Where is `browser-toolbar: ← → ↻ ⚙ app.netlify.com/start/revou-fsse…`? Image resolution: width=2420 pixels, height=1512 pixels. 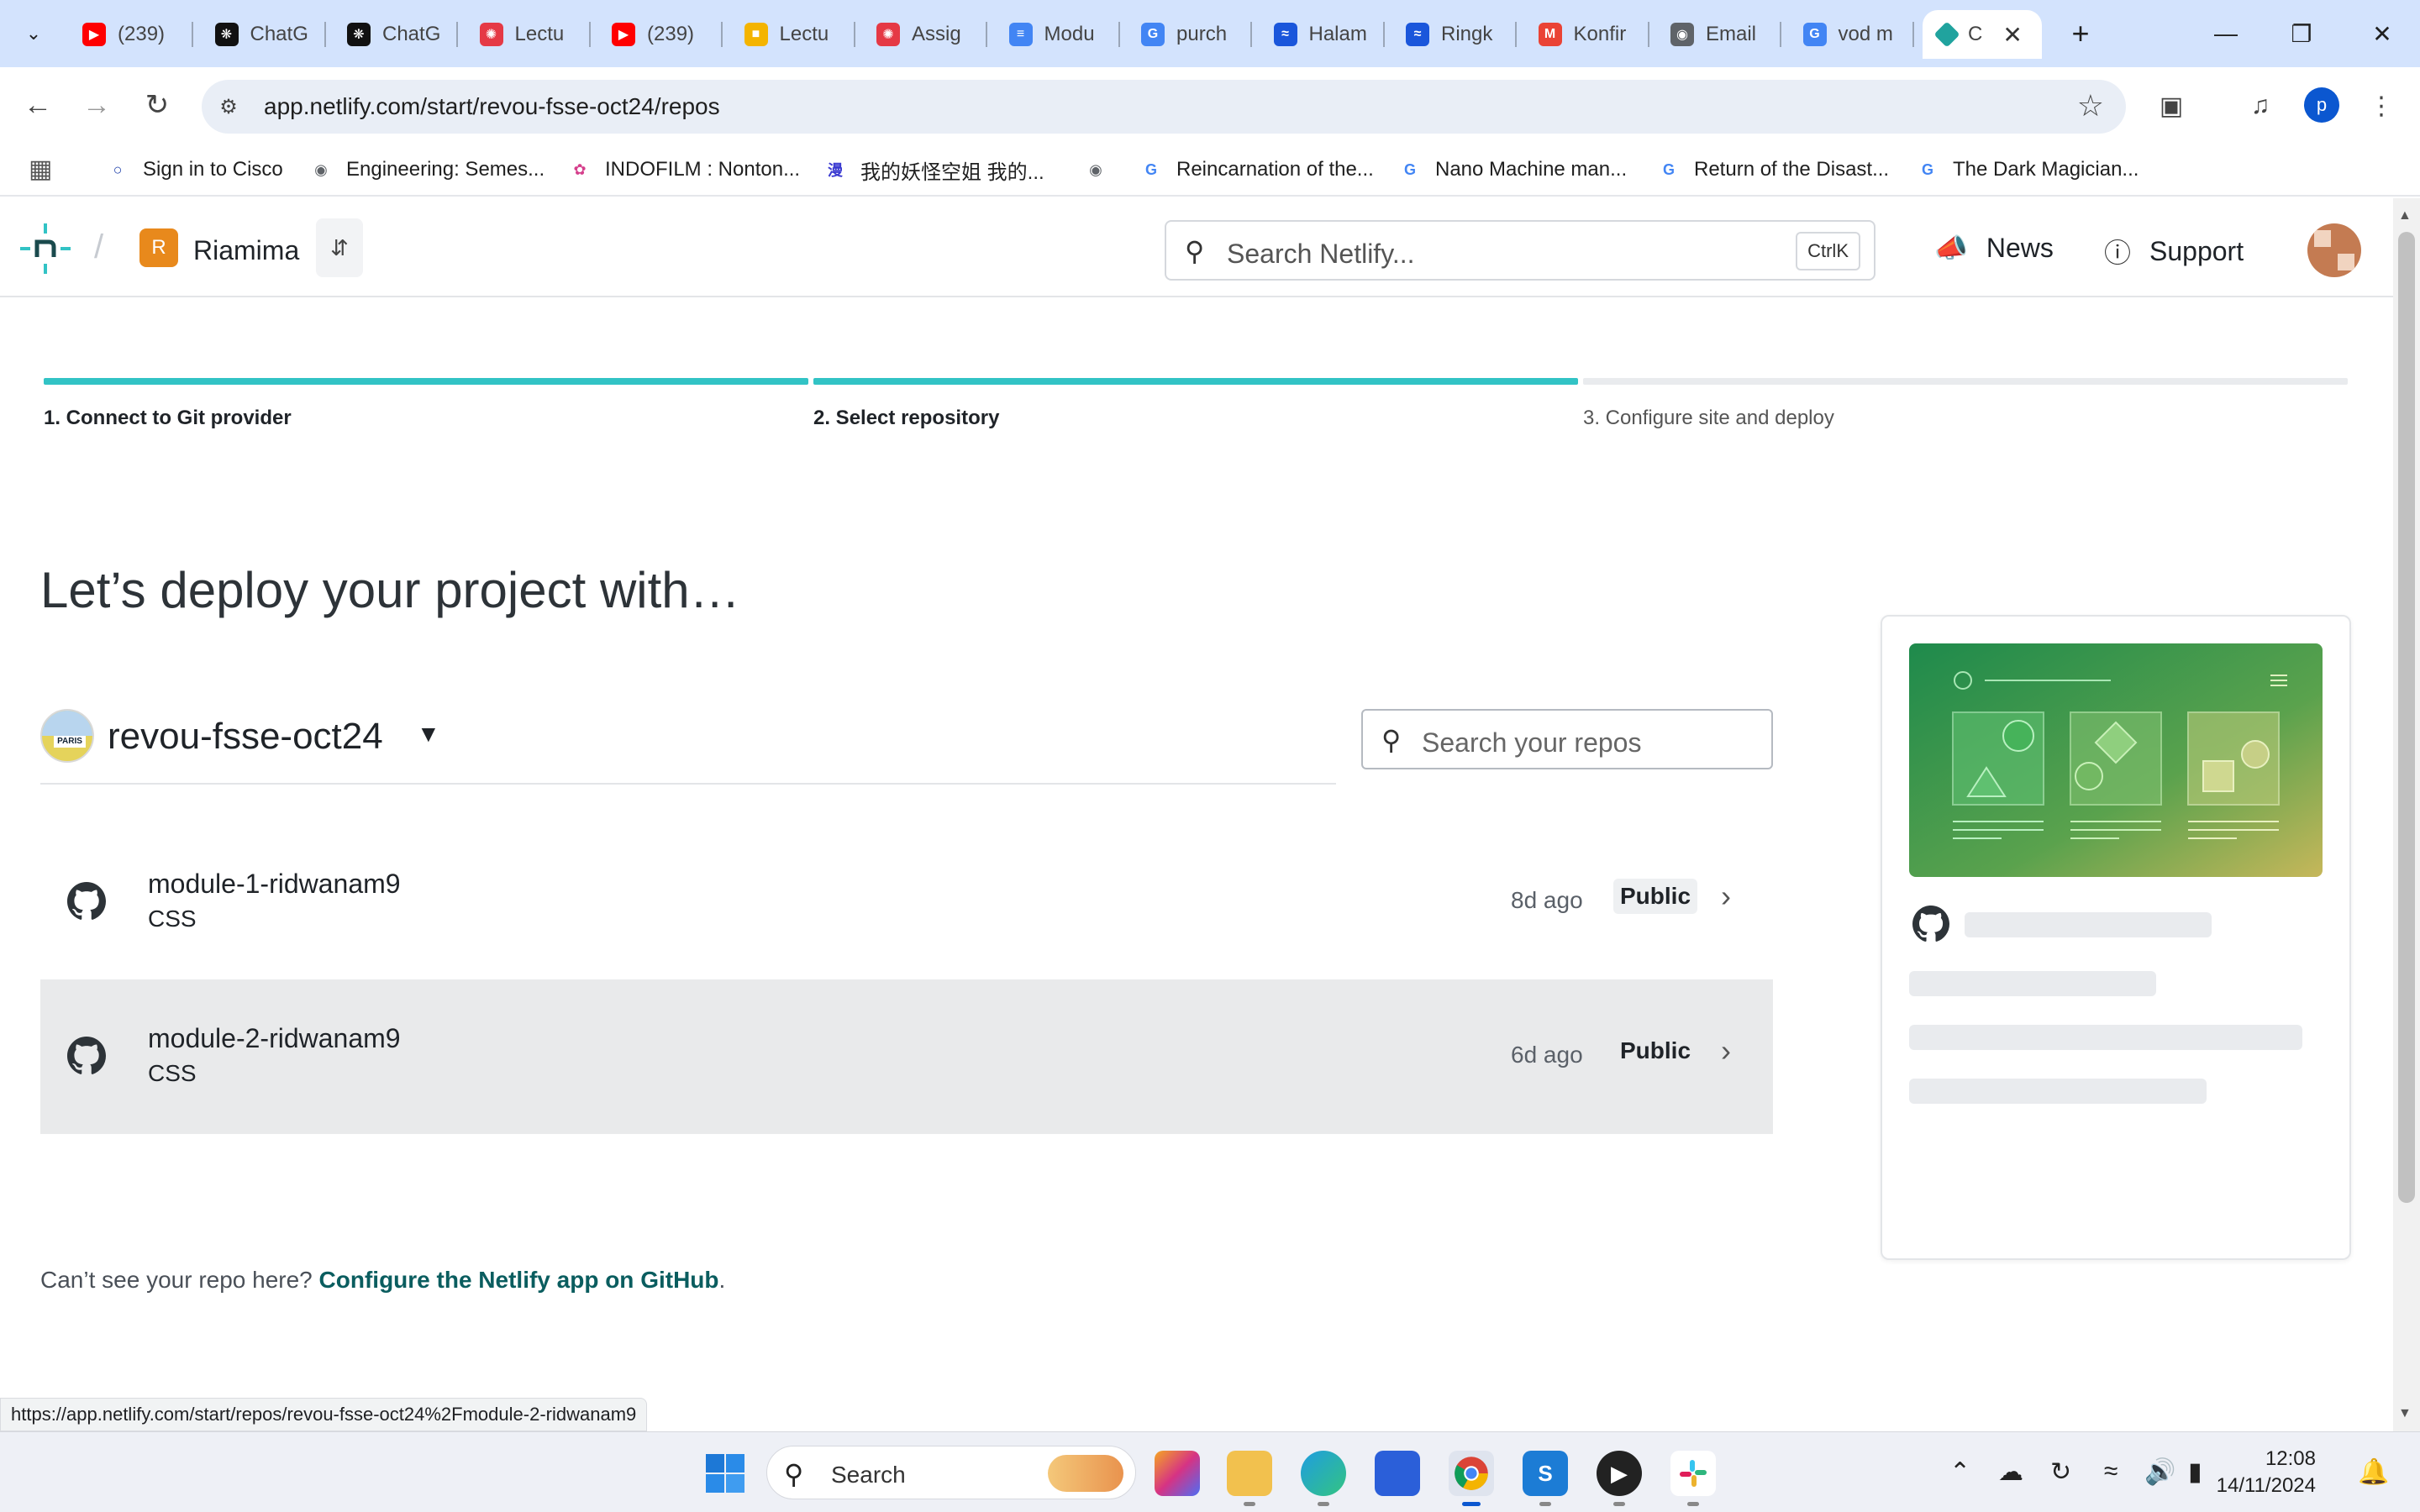 browser-toolbar: ← → ↻ ⚙ app.netlify.com/start/revou-fsse… is located at coordinates (1210, 105).